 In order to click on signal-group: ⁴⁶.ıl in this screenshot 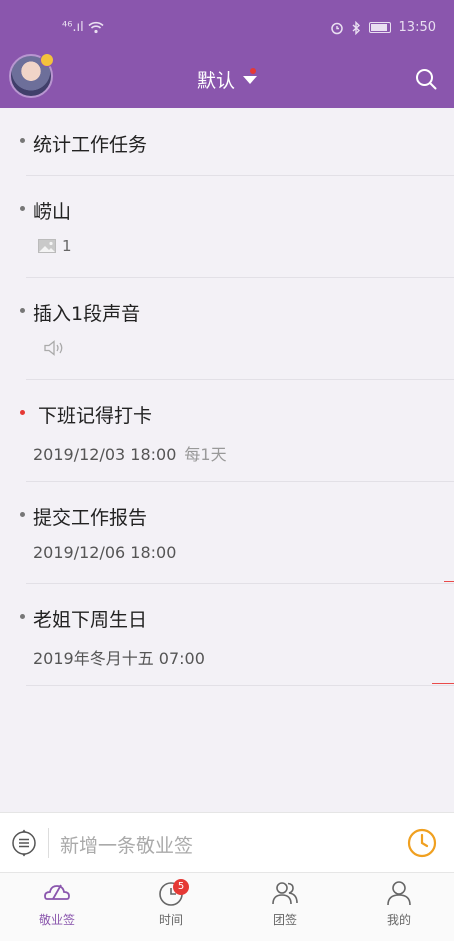, I will do `click(83, 27)`.